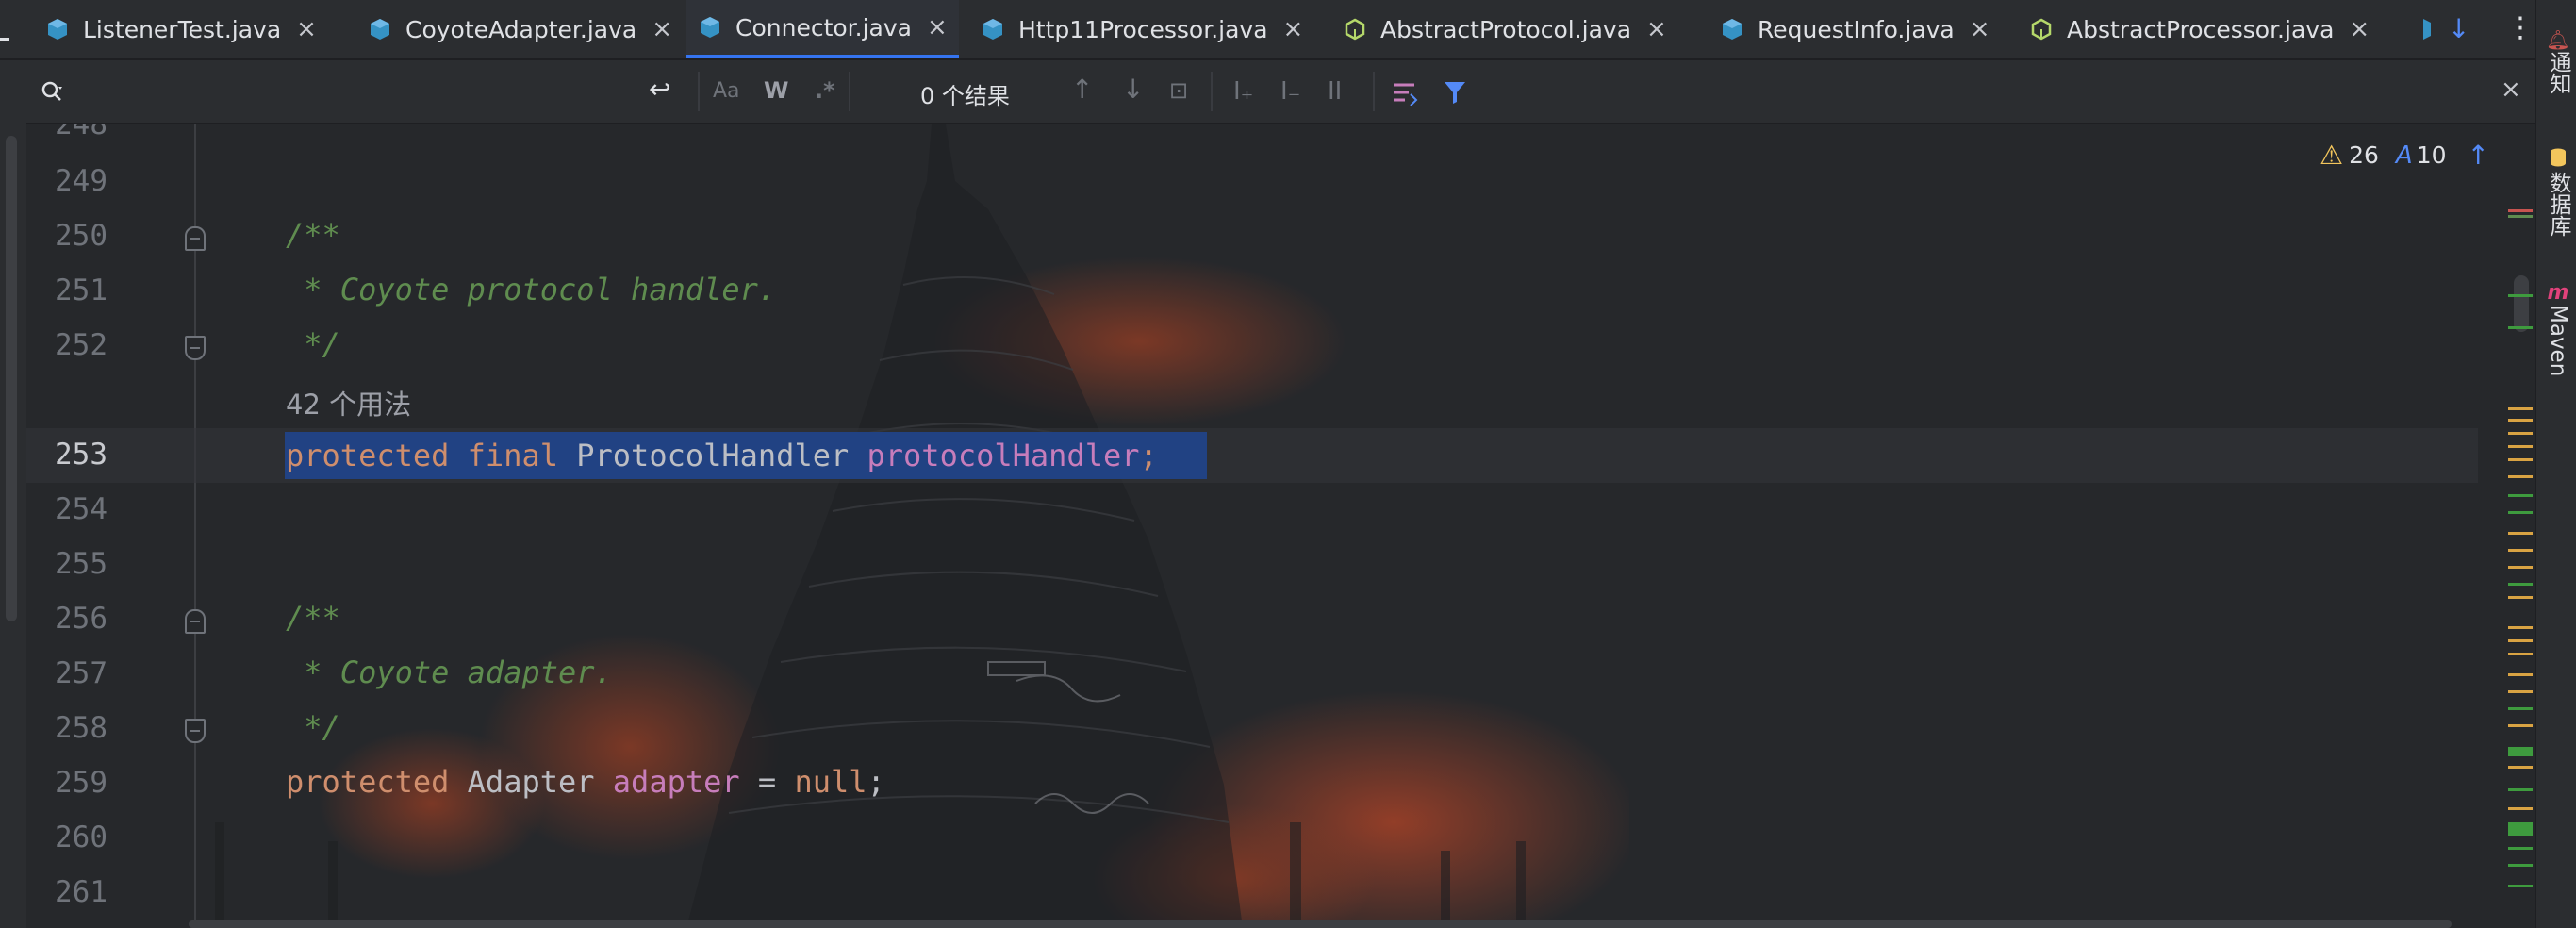  What do you see at coordinates (53, 92) in the screenshot?
I see `search-history-icon` at bounding box center [53, 92].